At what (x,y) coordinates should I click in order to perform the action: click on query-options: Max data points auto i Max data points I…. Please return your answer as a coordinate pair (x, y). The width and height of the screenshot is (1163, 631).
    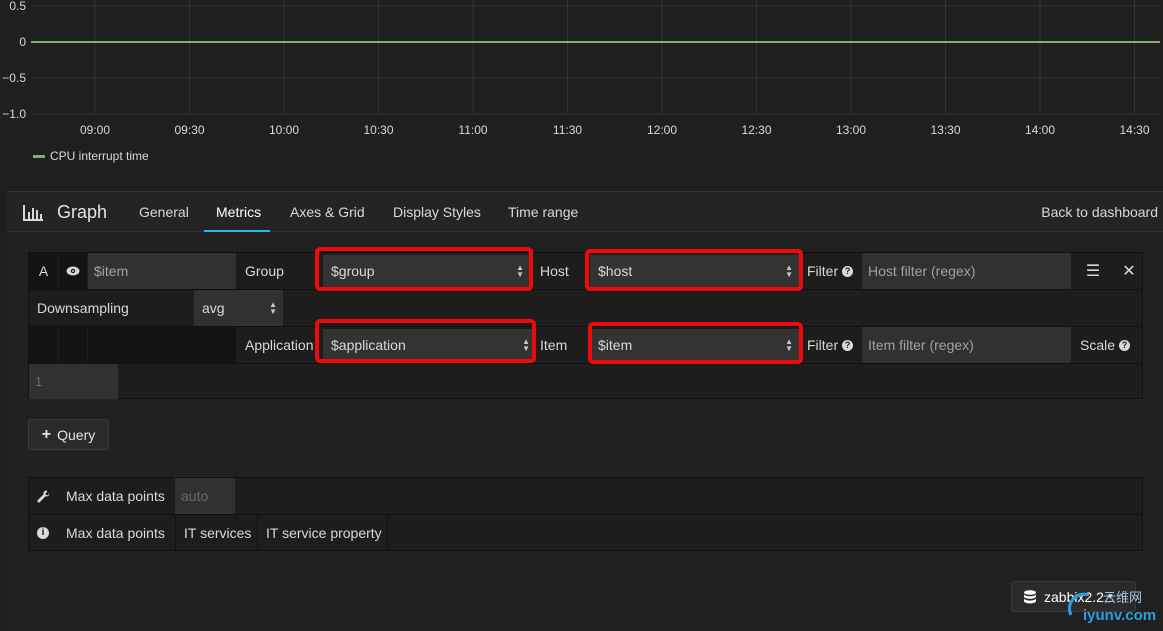
    Looking at the image, I should click on (585, 514).